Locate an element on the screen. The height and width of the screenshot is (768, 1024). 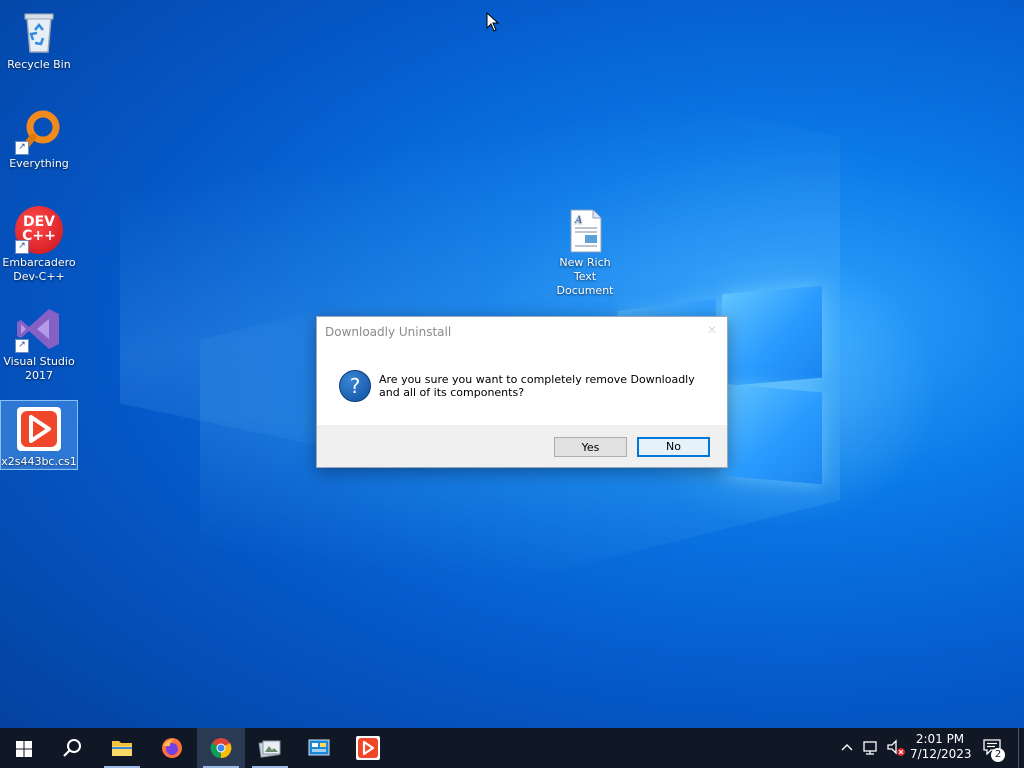
clock-button: 2:01 PM 7/12/2023 is located at coordinates (941, 748).